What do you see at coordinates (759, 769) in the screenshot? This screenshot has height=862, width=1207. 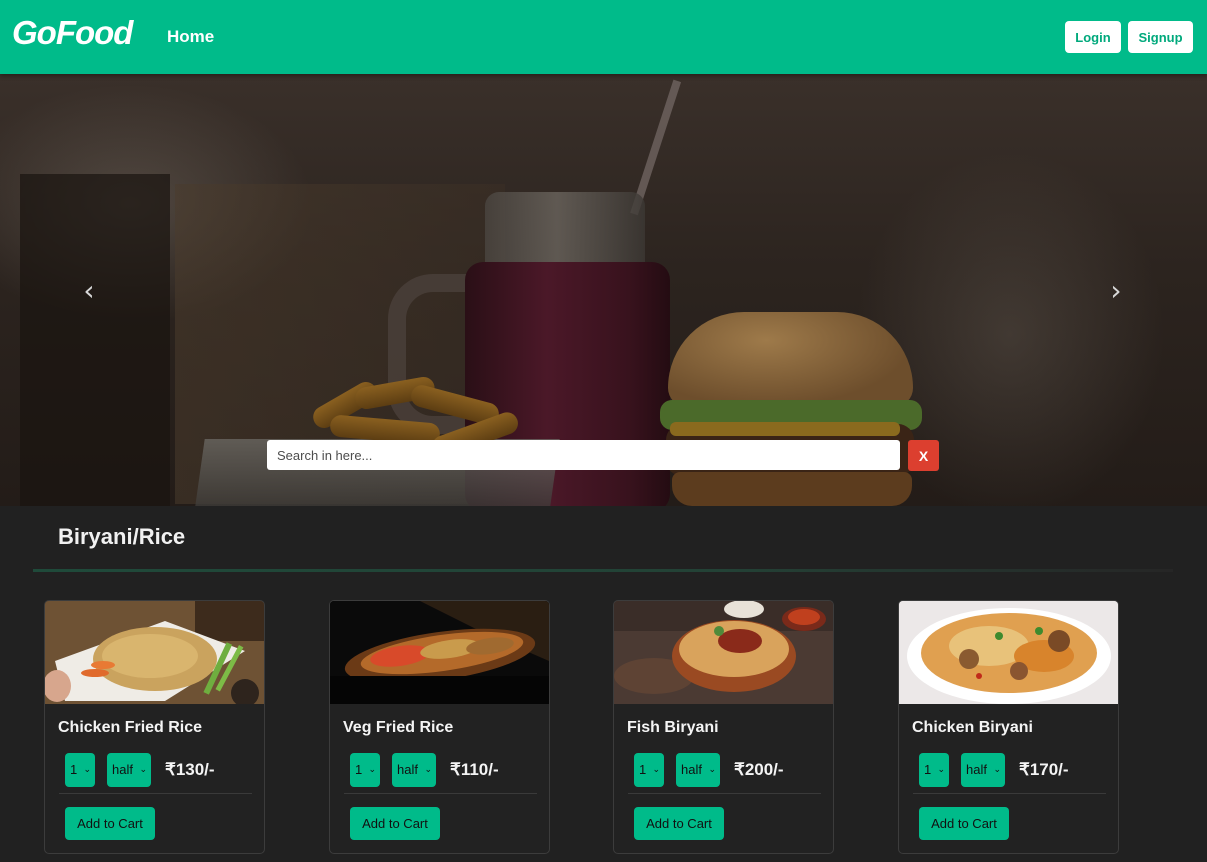 I see `food-price: ₹200/-` at bounding box center [759, 769].